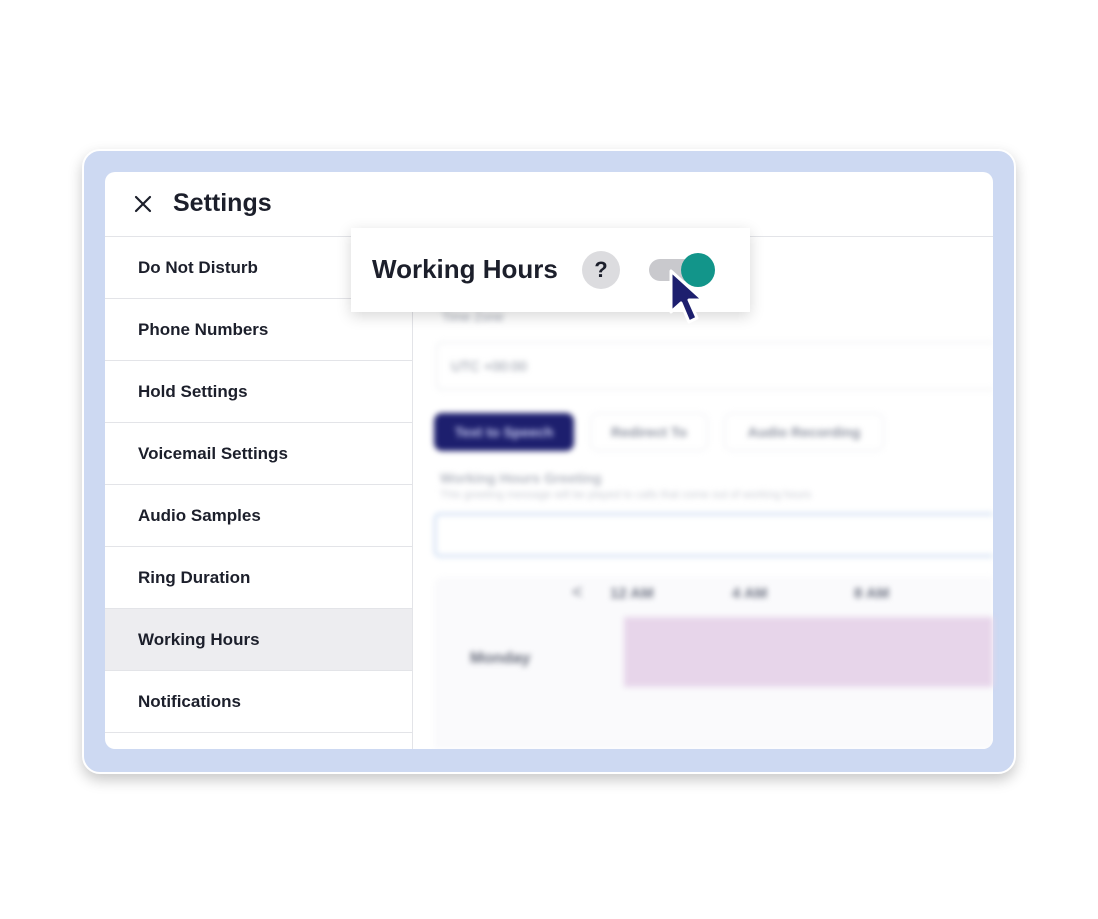 The image size is (1098, 919). What do you see at coordinates (632, 593) in the screenshot?
I see `schedule-time: 12 AM` at bounding box center [632, 593].